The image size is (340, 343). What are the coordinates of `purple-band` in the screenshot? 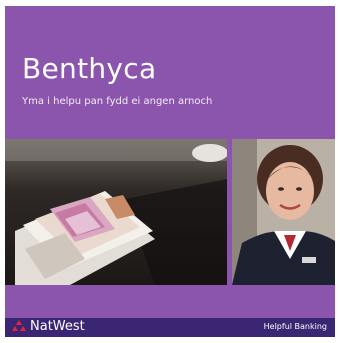 It's located at (170, 301).